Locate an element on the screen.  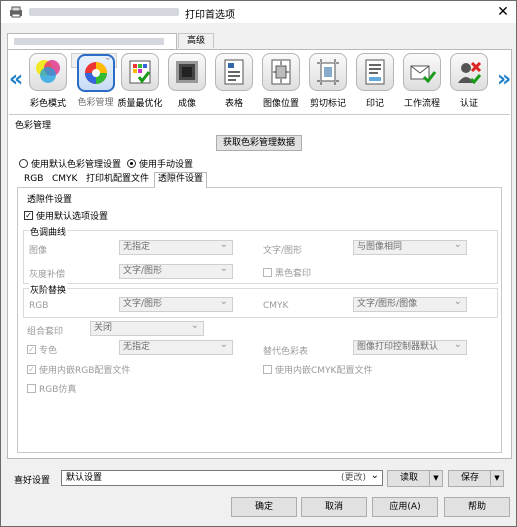
chevron-down-icon: ⌄ is located at coordinates (374, 475).